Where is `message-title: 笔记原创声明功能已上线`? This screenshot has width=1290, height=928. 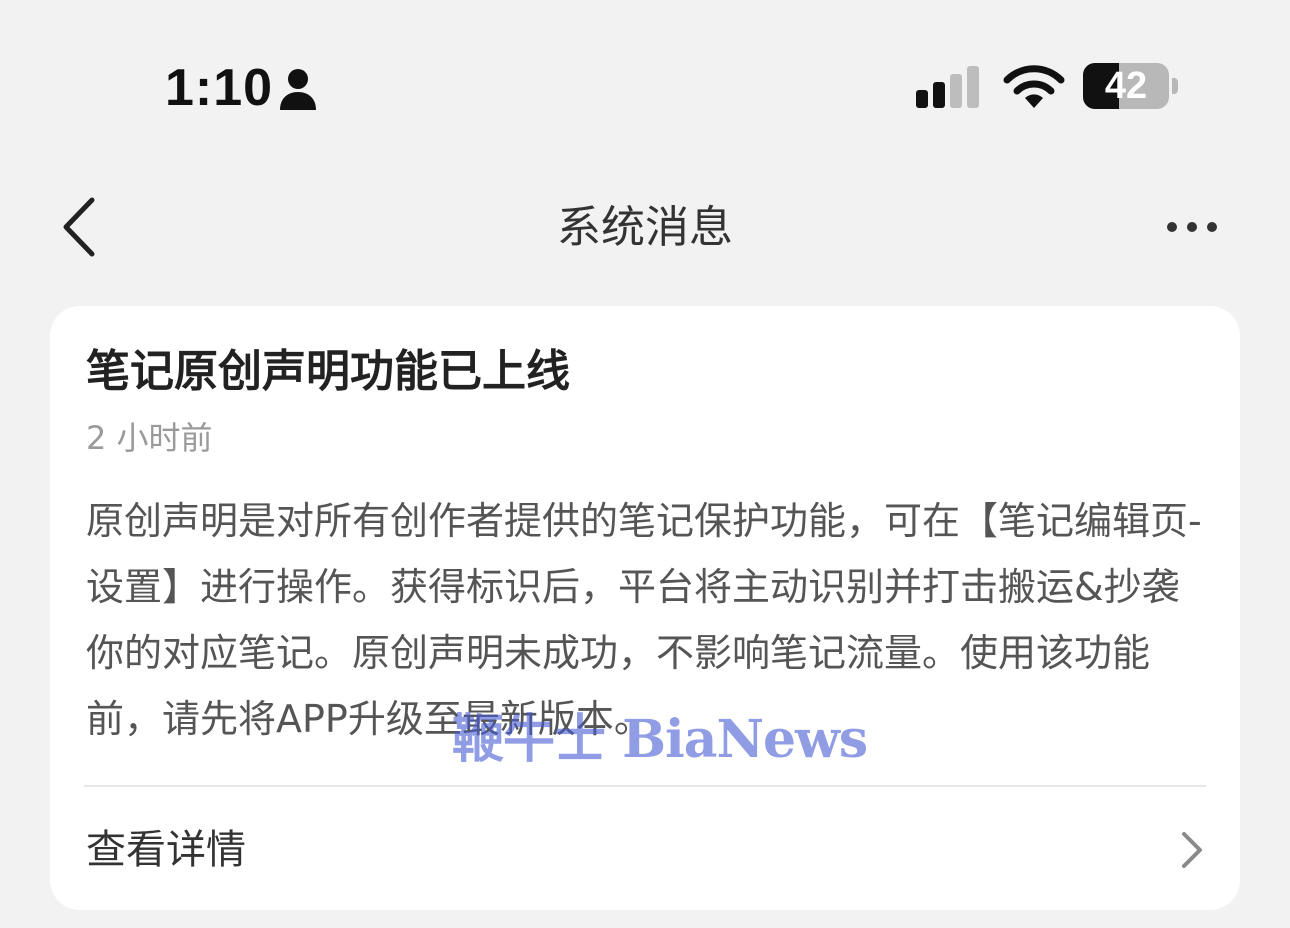 message-title: 笔记原创声明功能已上线 is located at coordinates (328, 371).